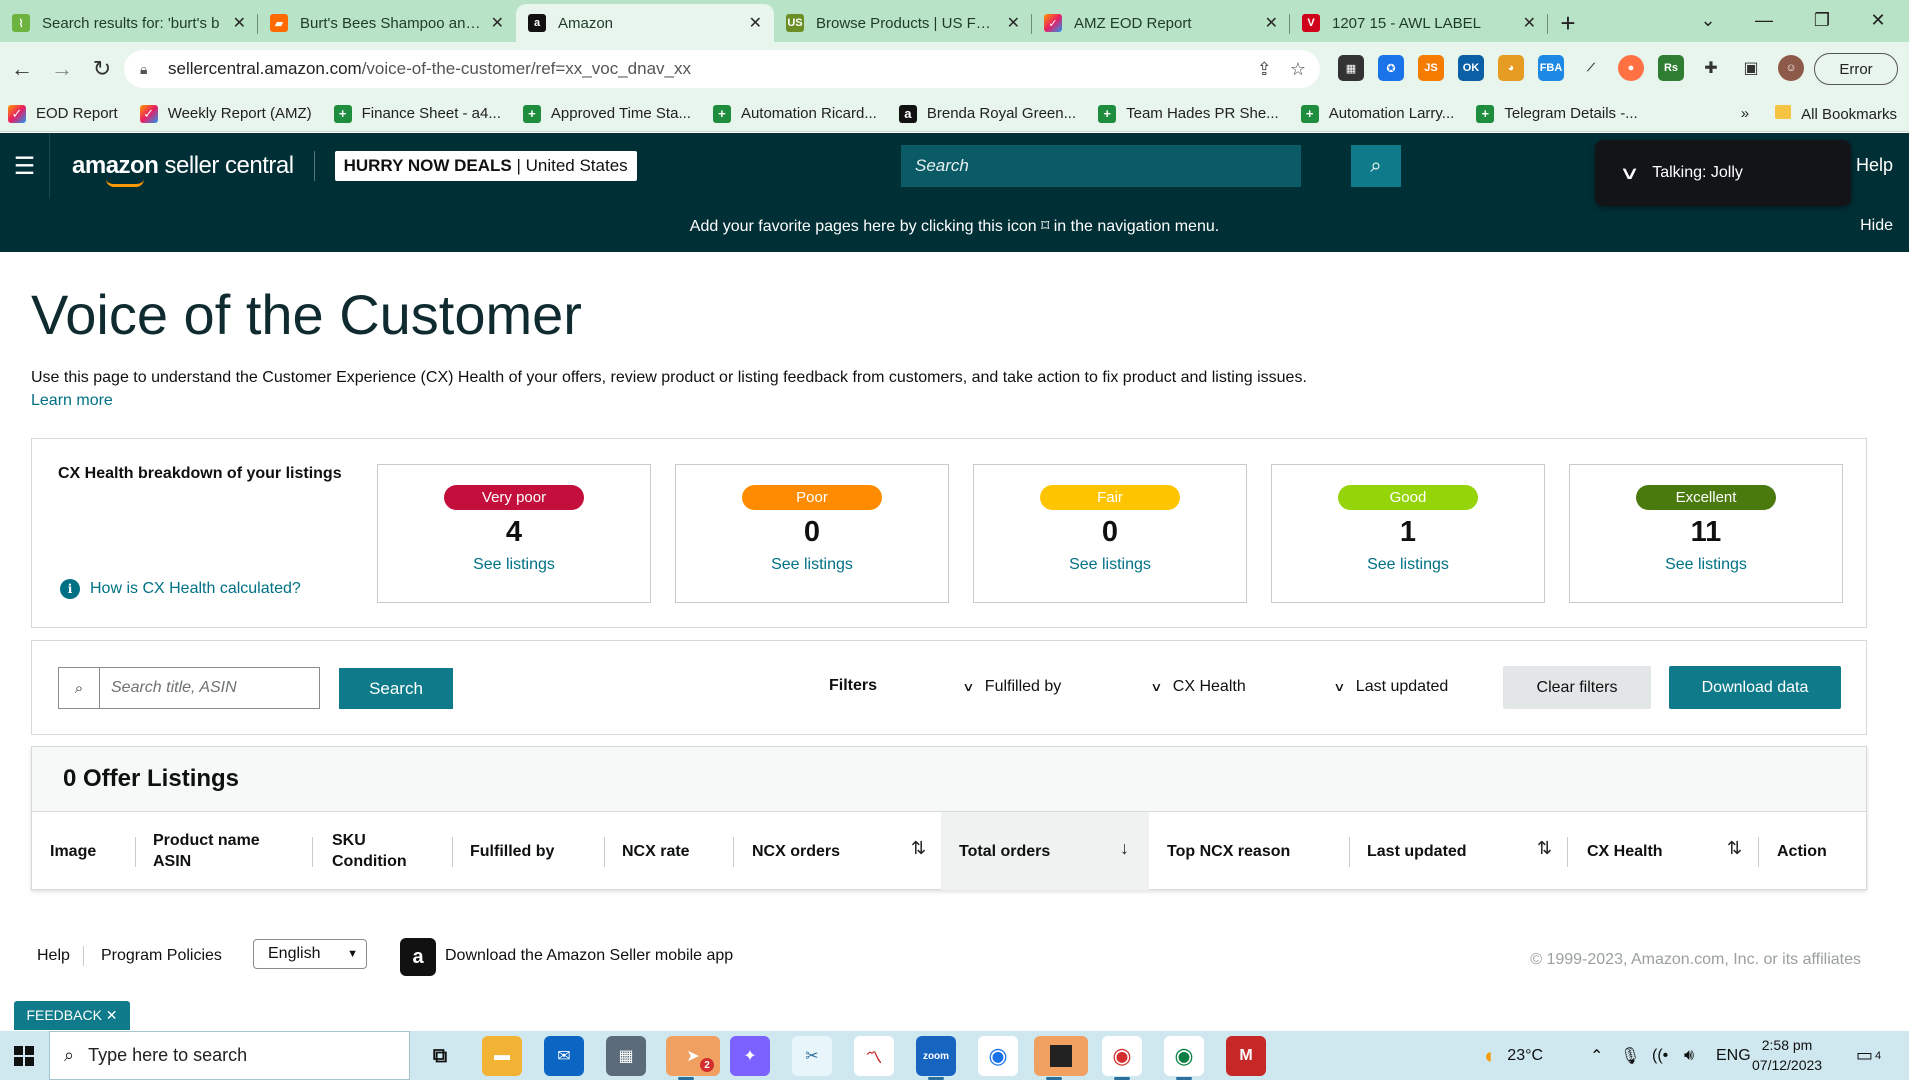  What do you see at coordinates (1577, 687) in the screenshot?
I see `clear-filters-button: Clear filters` at bounding box center [1577, 687].